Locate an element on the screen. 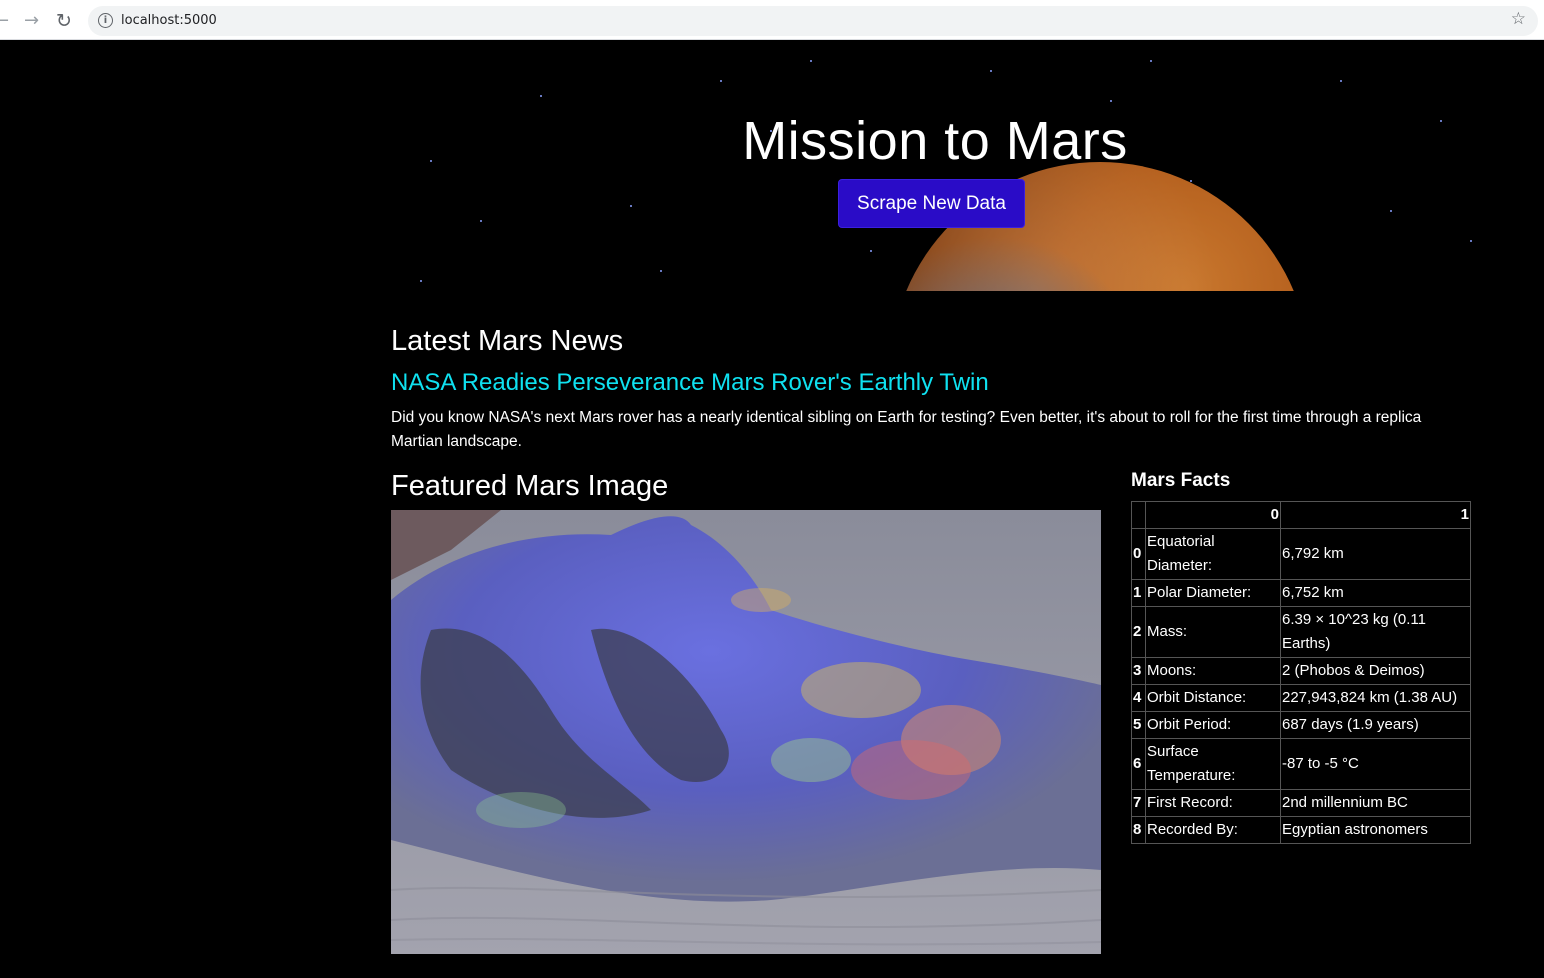 The image size is (1544, 978). facts-row: 1 Polar Diameter: 6,752 km is located at coordinates (1301, 593).